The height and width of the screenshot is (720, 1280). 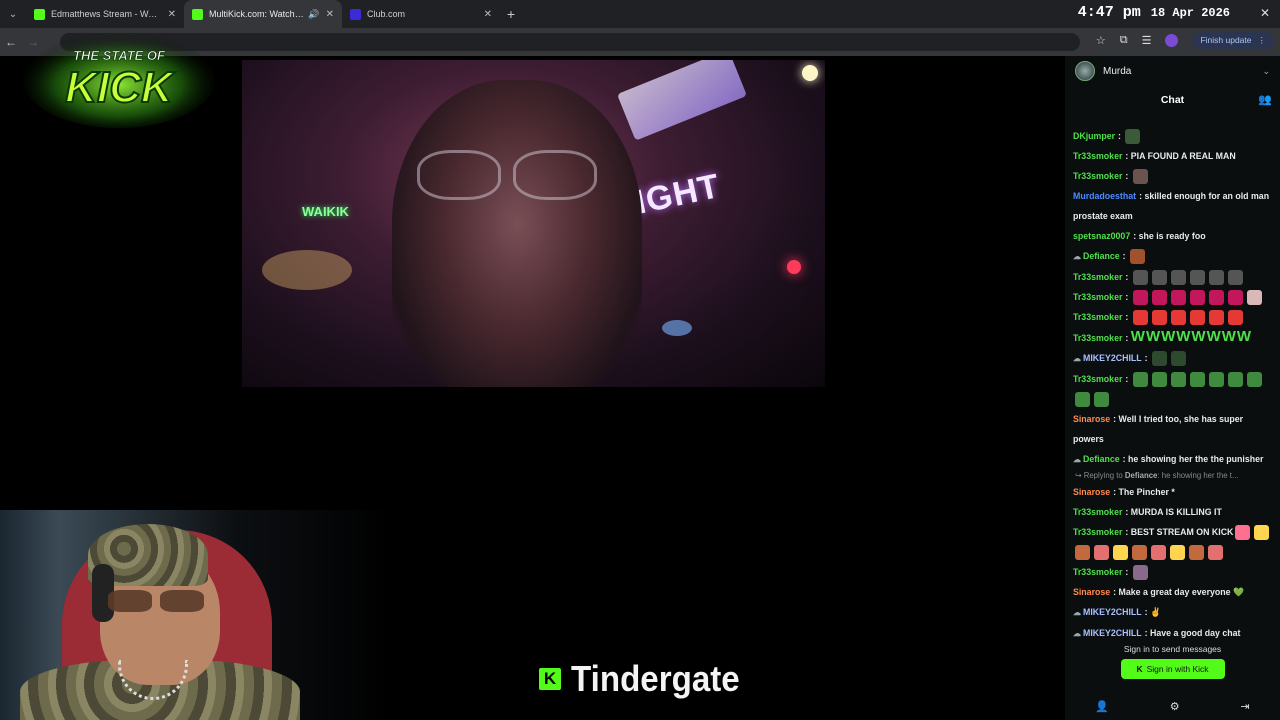 I want to click on logout-icon: ⇥, so click(x=1244, y=706).